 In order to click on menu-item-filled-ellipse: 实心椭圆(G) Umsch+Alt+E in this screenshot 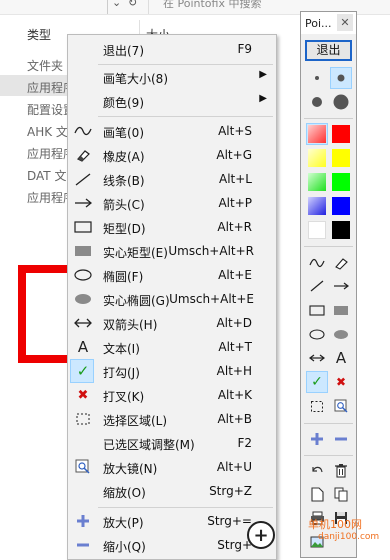, I will do `click(172, 299)`.